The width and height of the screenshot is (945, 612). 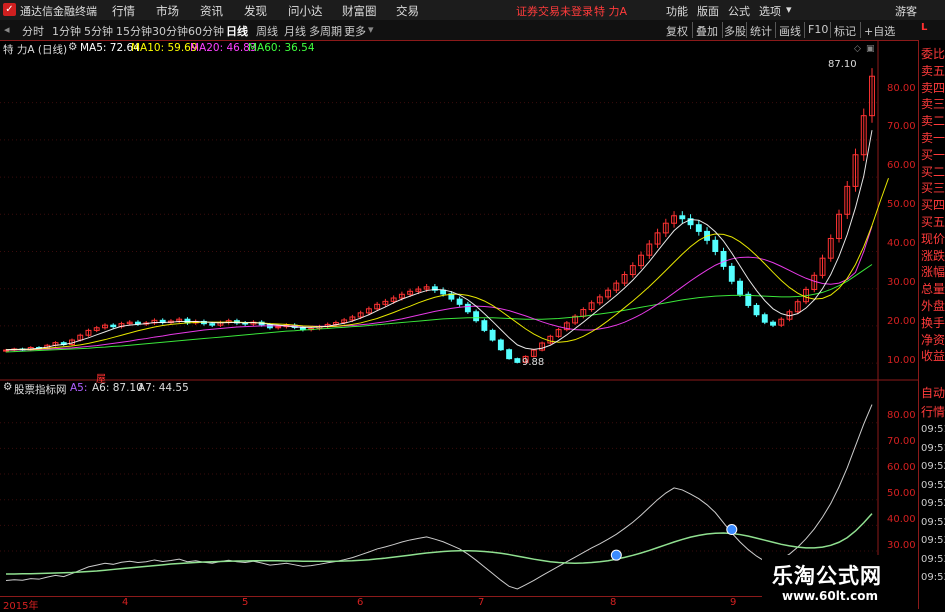 What do you see at coordinates (611, 11) in the screenshot?
I see `current-stock-name: 特 力A` at bounding box center [611, 11].